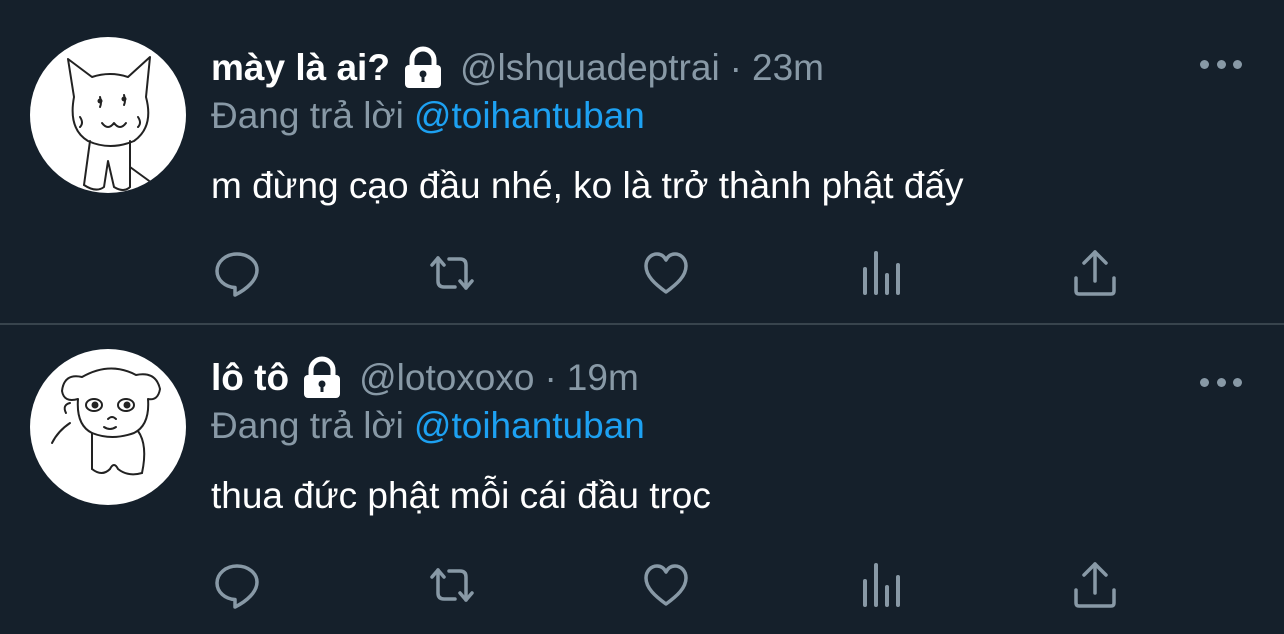 The image size is (1284, 634). What do you see at coordinates (106, 421) in the screenshot?
I see `dog-drawing-avatar` at bounding box center [106, 421].